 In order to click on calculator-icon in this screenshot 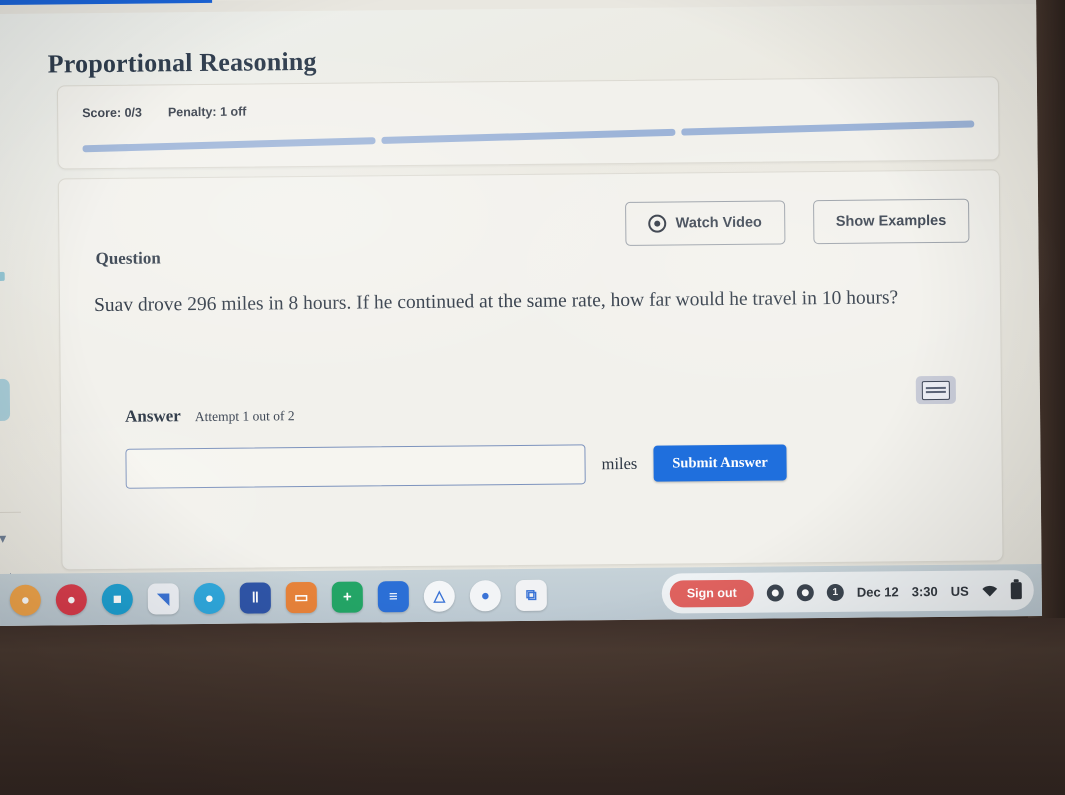, I will do `click(935, 390)`.